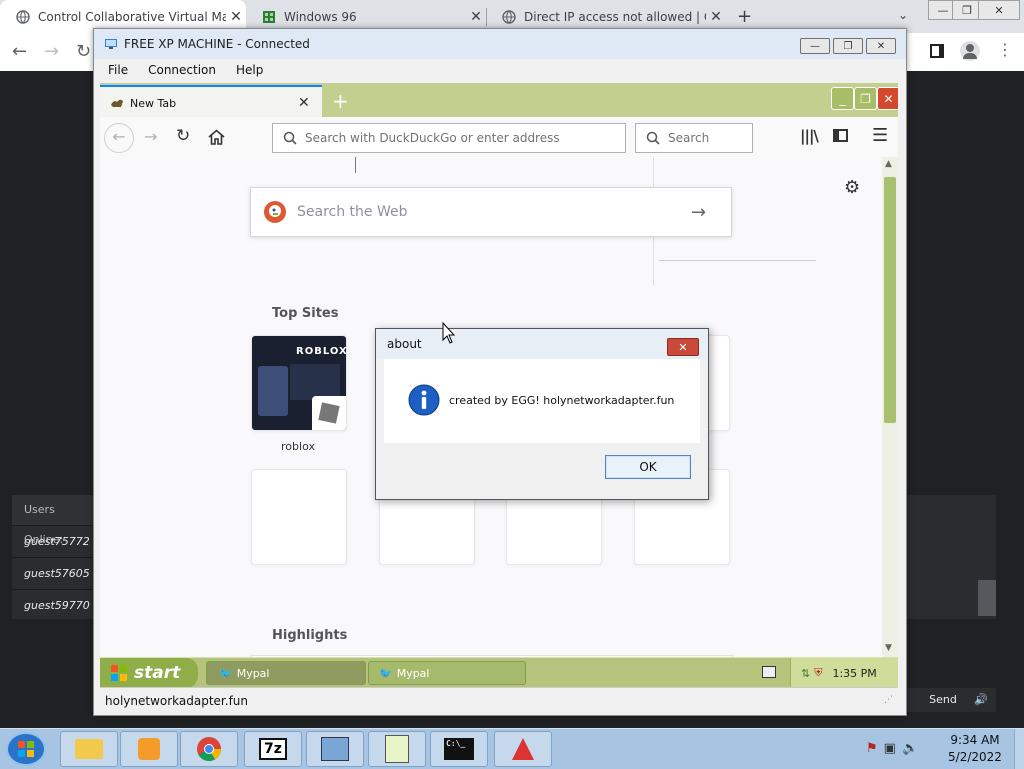 Image resolution: width=1024 pixels, height=769 pixels. What do you see at coordinates (500, 70) in the screenshot?
I see `vm-menu-bar: File Connection Help` at bounding box center [500, 70].